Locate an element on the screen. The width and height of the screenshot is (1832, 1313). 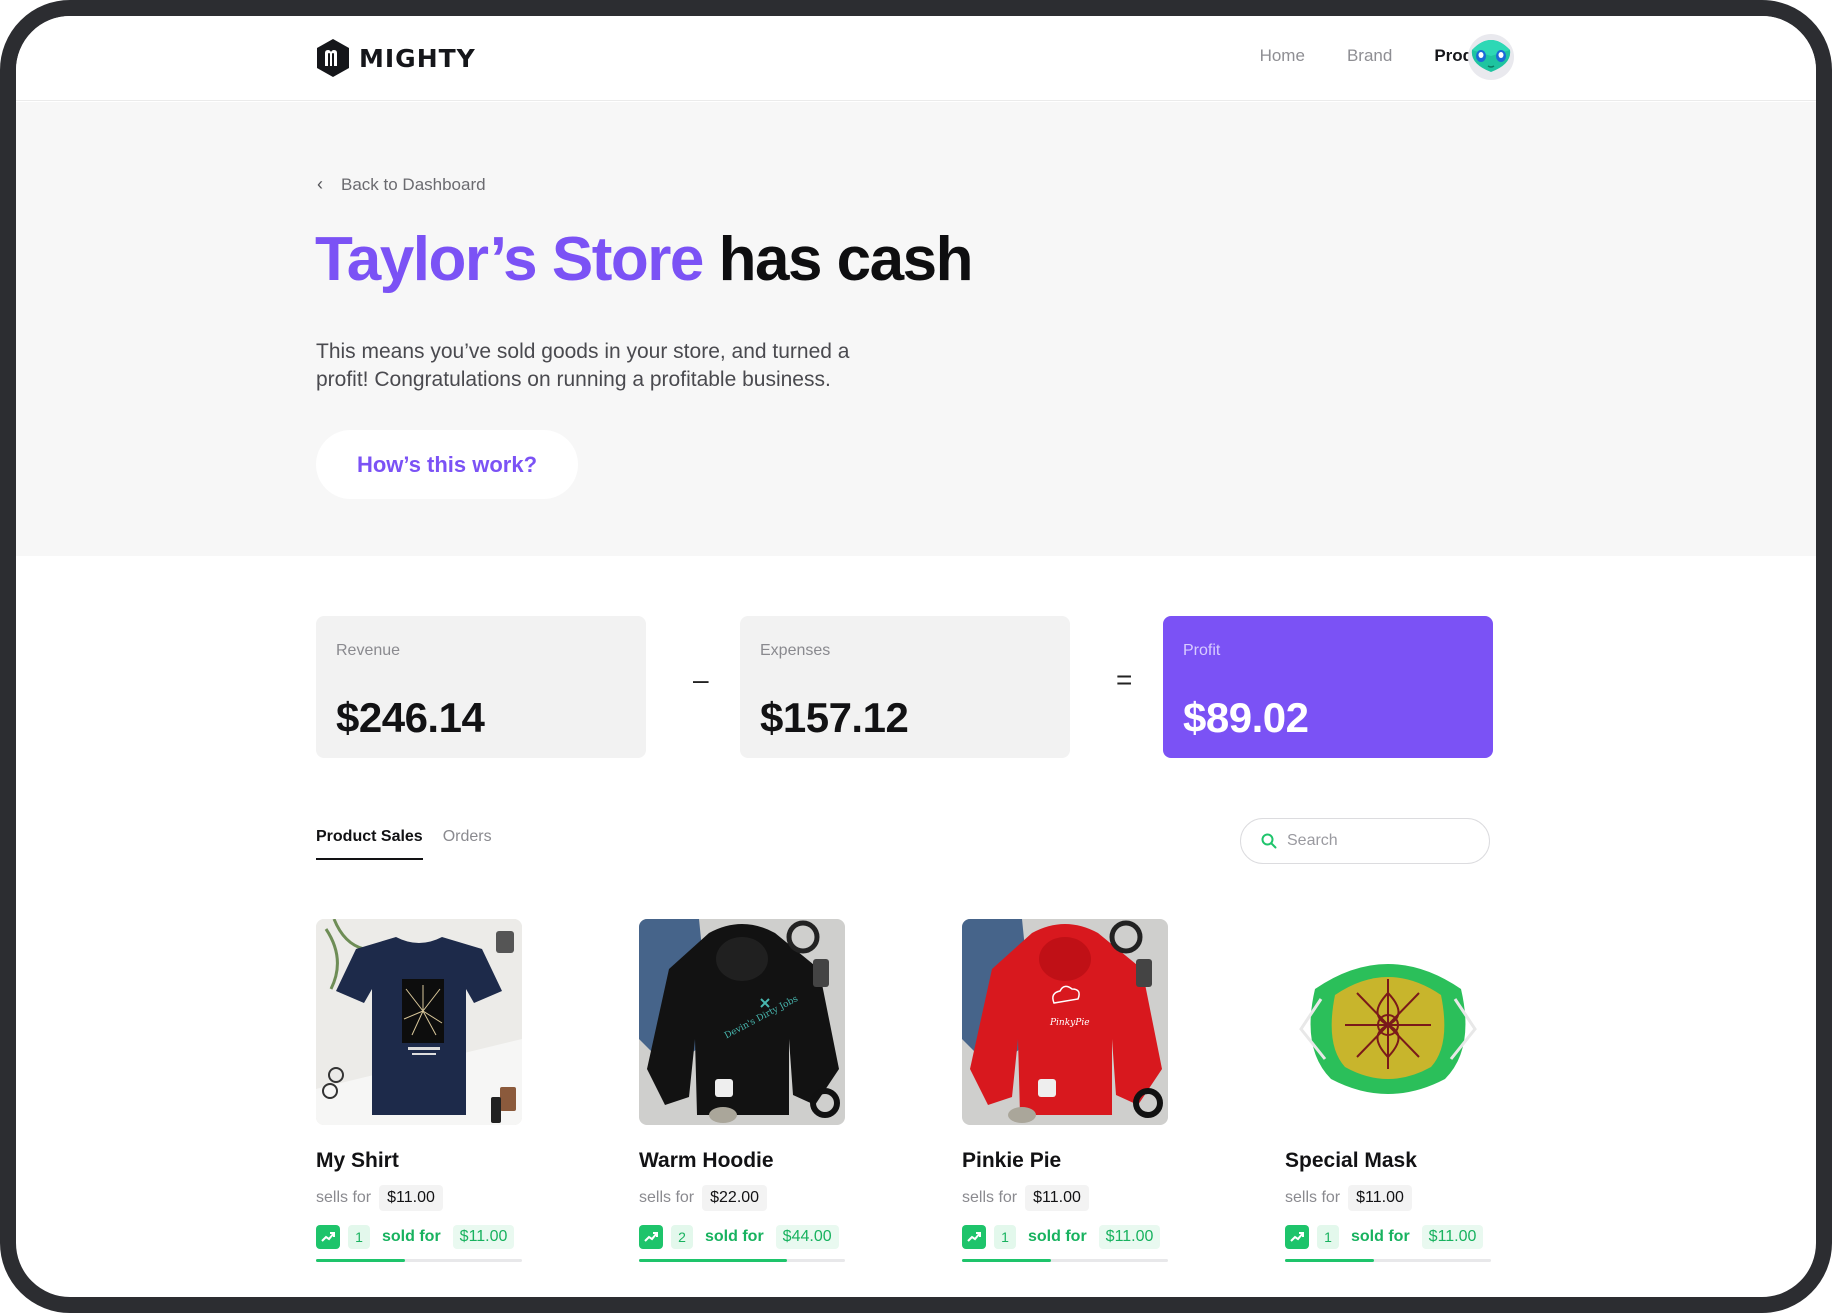
back-label: Back to Dashboard is located at coordinates (413, 184).